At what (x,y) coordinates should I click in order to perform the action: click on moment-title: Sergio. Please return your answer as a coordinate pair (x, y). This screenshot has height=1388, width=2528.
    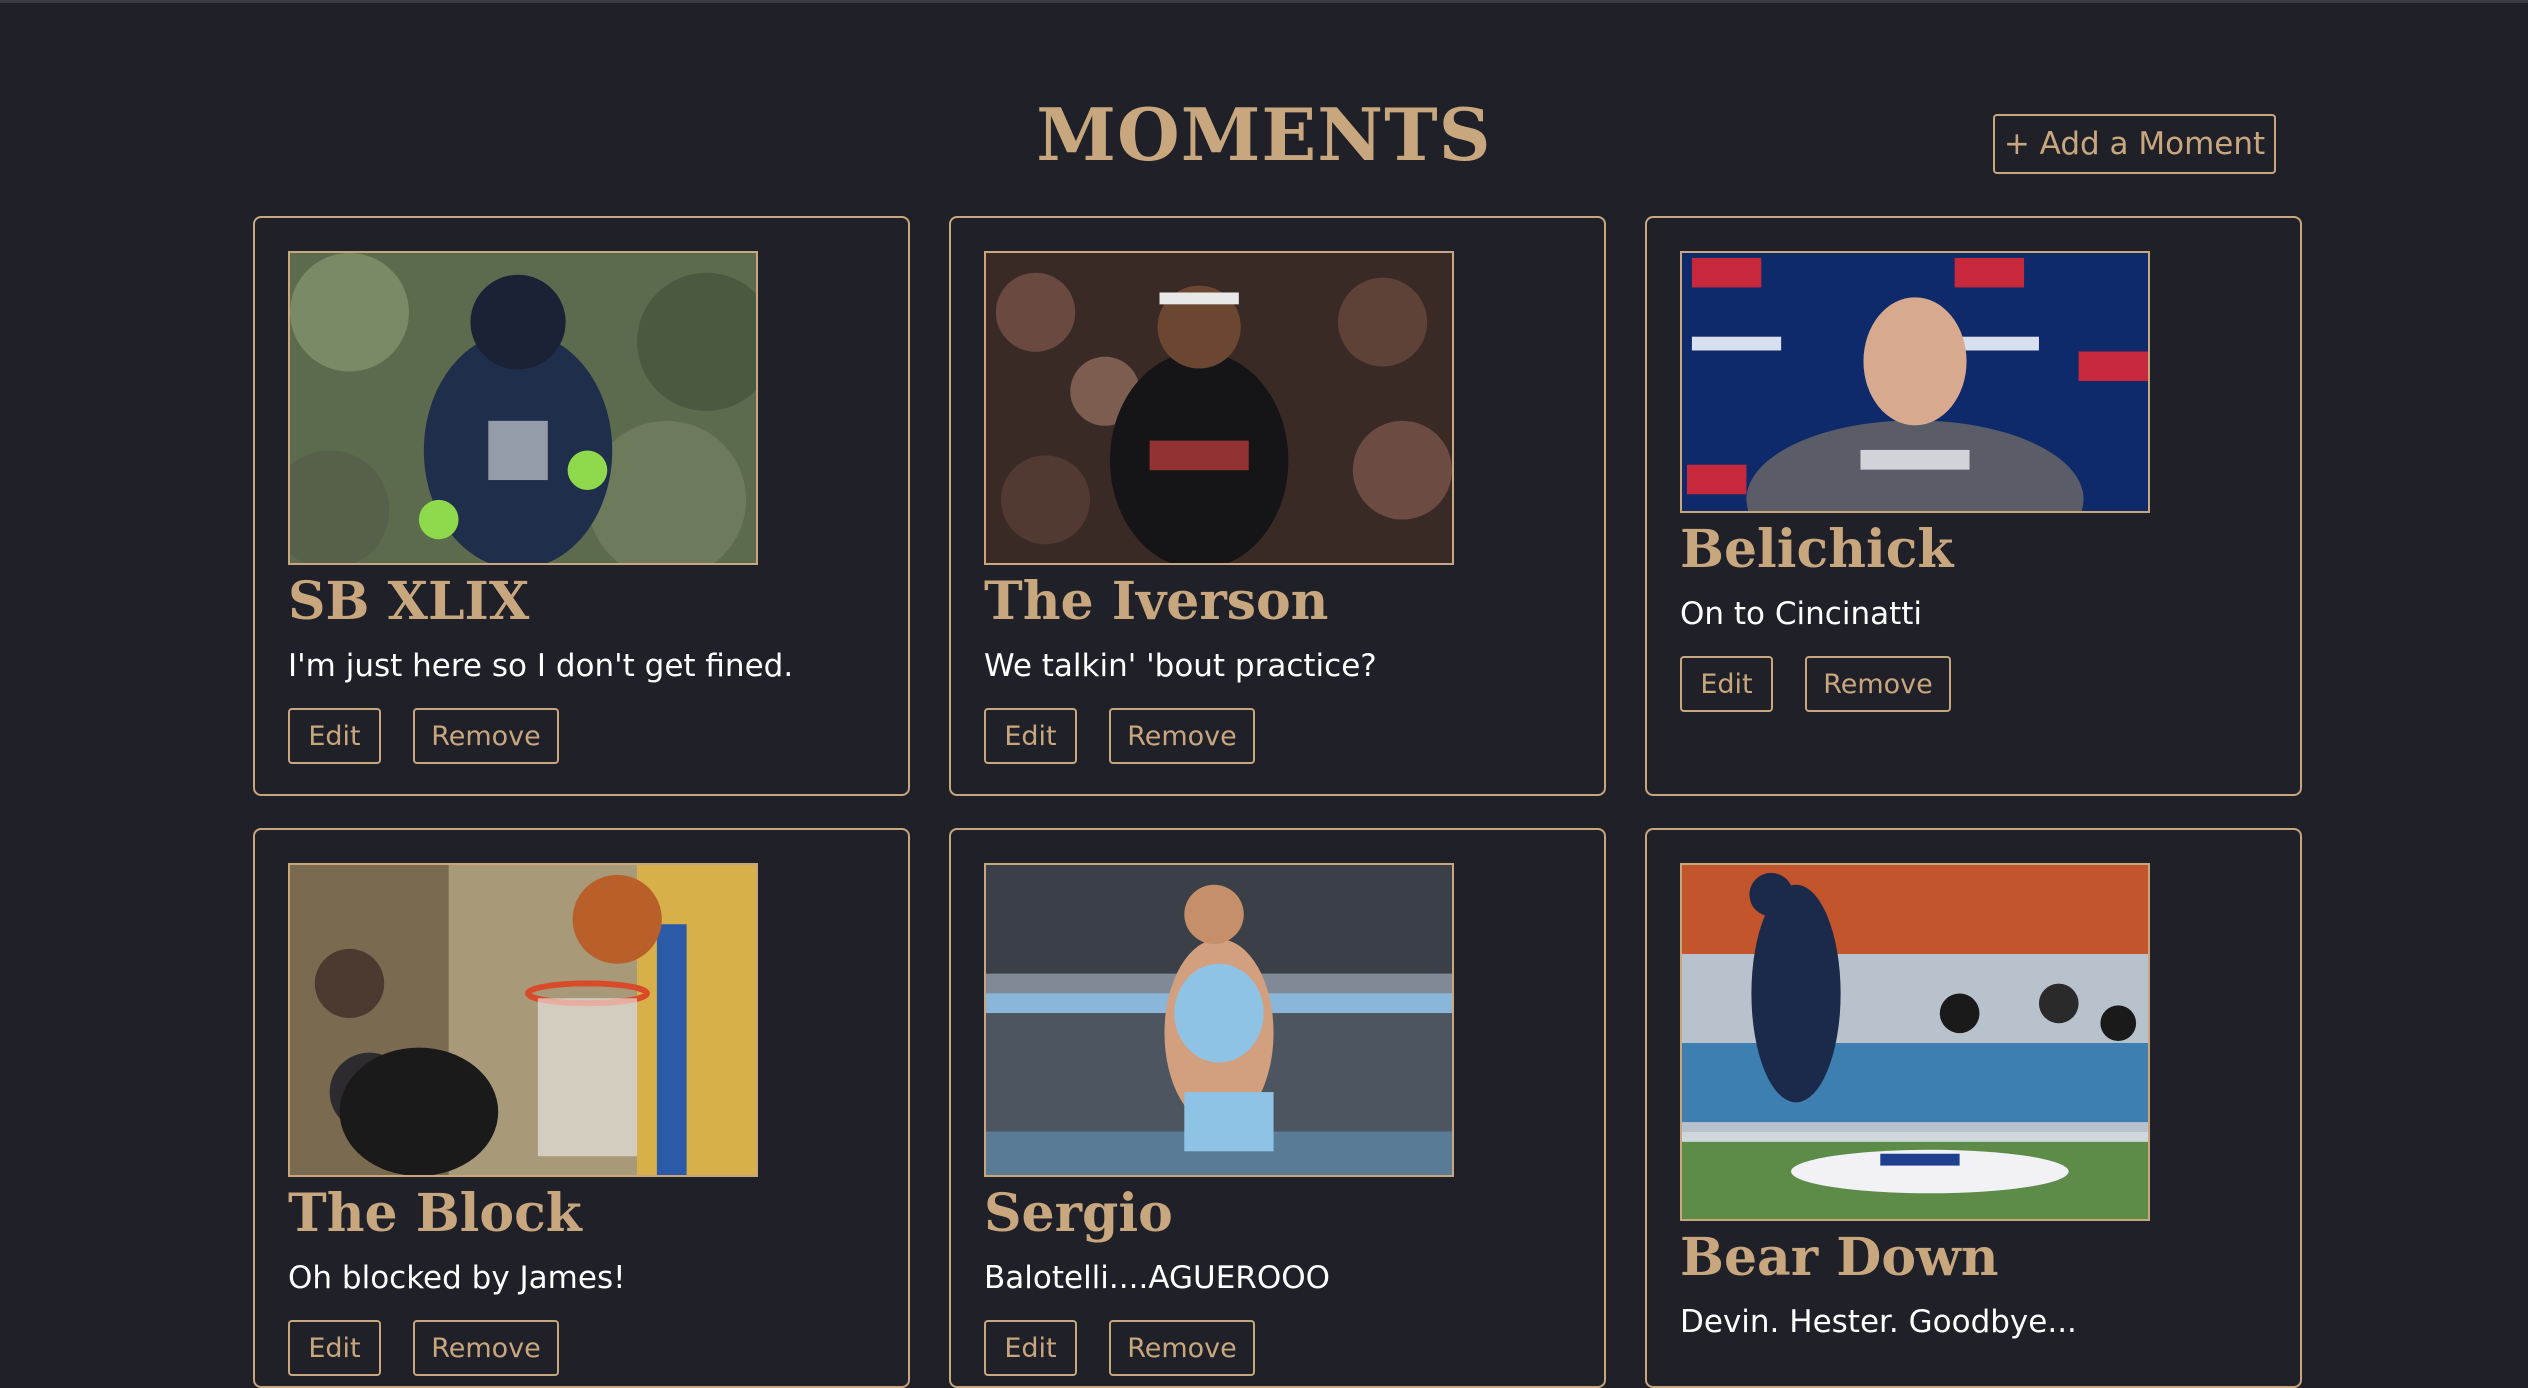
    Looking at the image, I should click on (1078, 1213).